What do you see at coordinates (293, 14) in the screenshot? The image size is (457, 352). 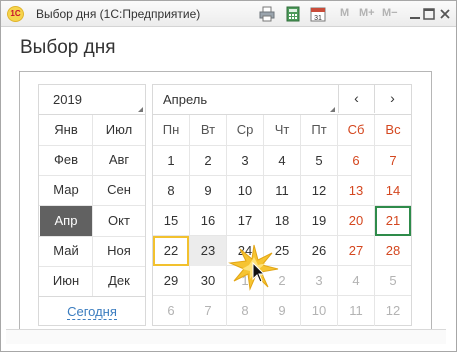 I see `calculator-icon` at bounding box center [293, 14].